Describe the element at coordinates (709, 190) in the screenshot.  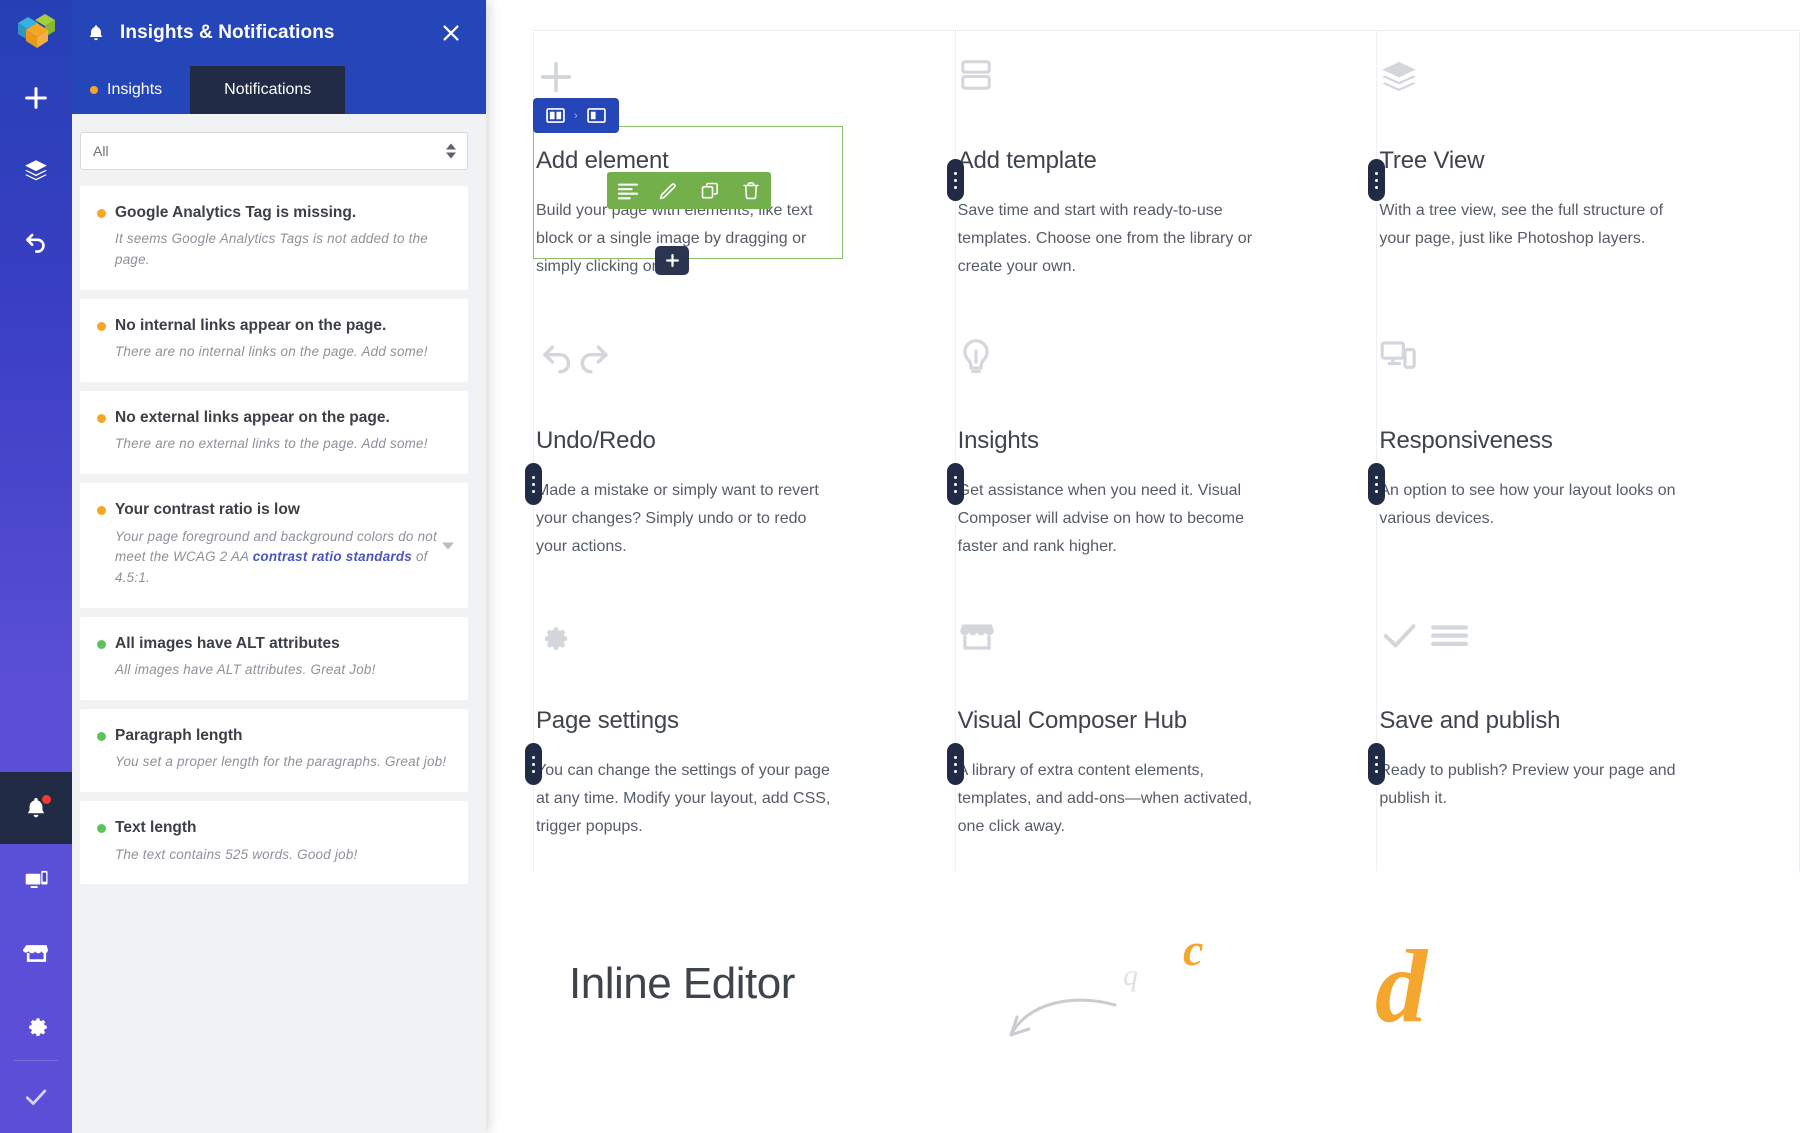
I see `copy-duplicate-icon` at that location.